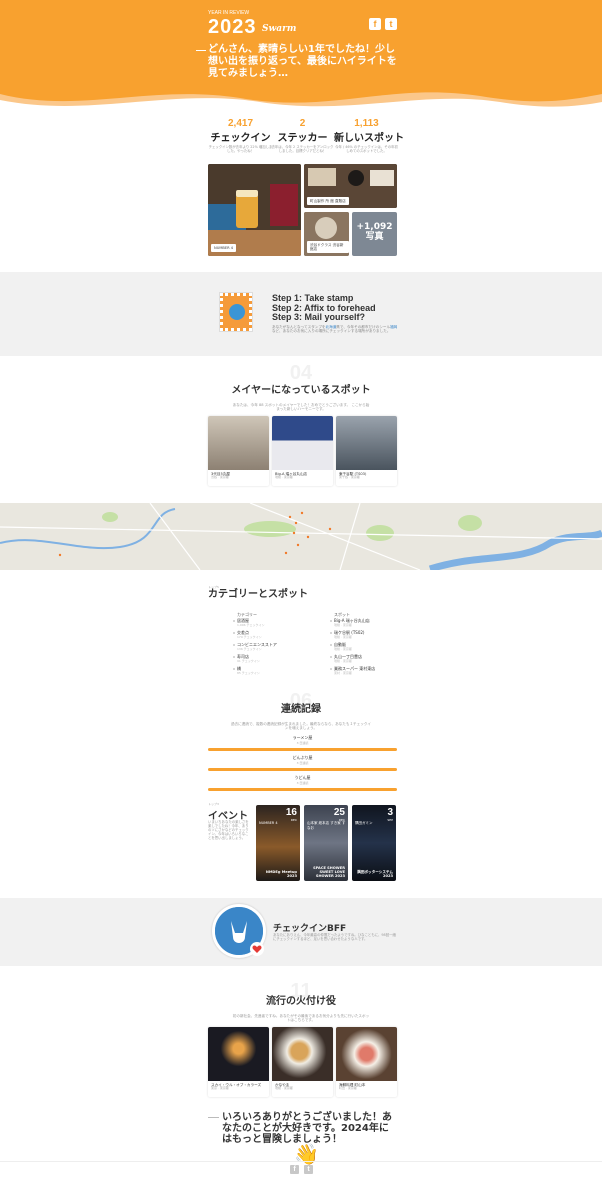 The width and height of the screenshot is (602, 1200). What do you see at coordinates (364, 823) in the screenshot?
I see `event-venue: 隅田ガミン` at bounding box center [364, 823].